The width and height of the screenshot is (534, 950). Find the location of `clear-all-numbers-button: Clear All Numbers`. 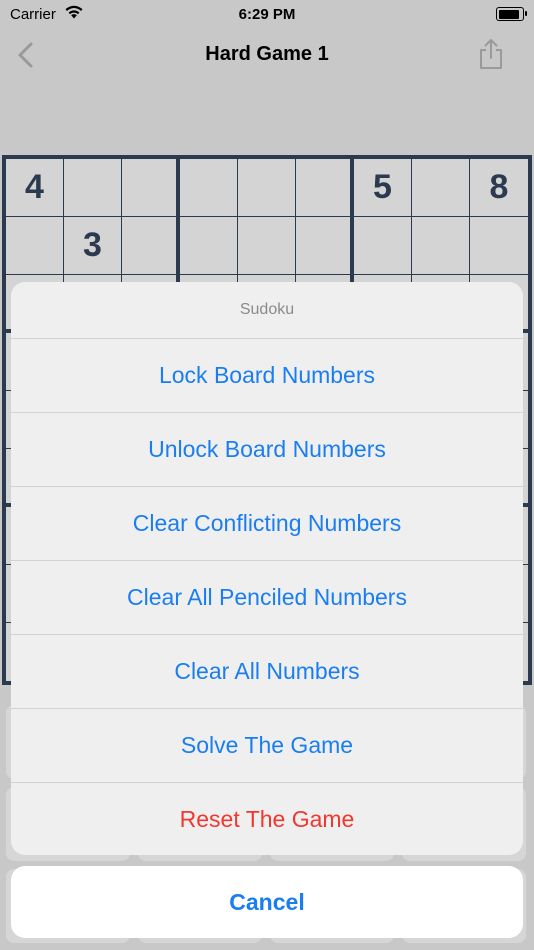

clear-all-numbers-button: Clear All Numbers is located at coordinates (267, 672).